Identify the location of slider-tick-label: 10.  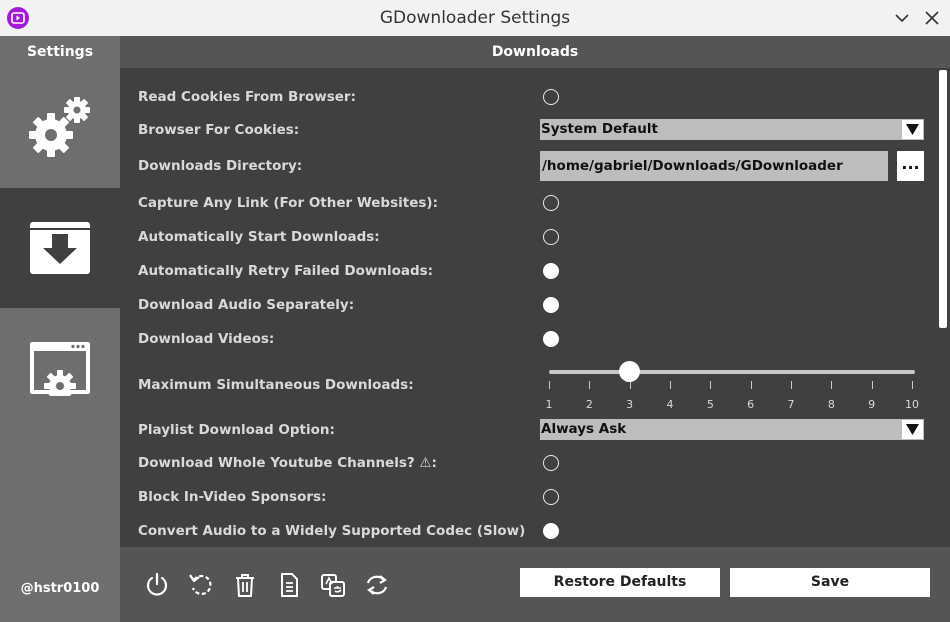
(912, 404).